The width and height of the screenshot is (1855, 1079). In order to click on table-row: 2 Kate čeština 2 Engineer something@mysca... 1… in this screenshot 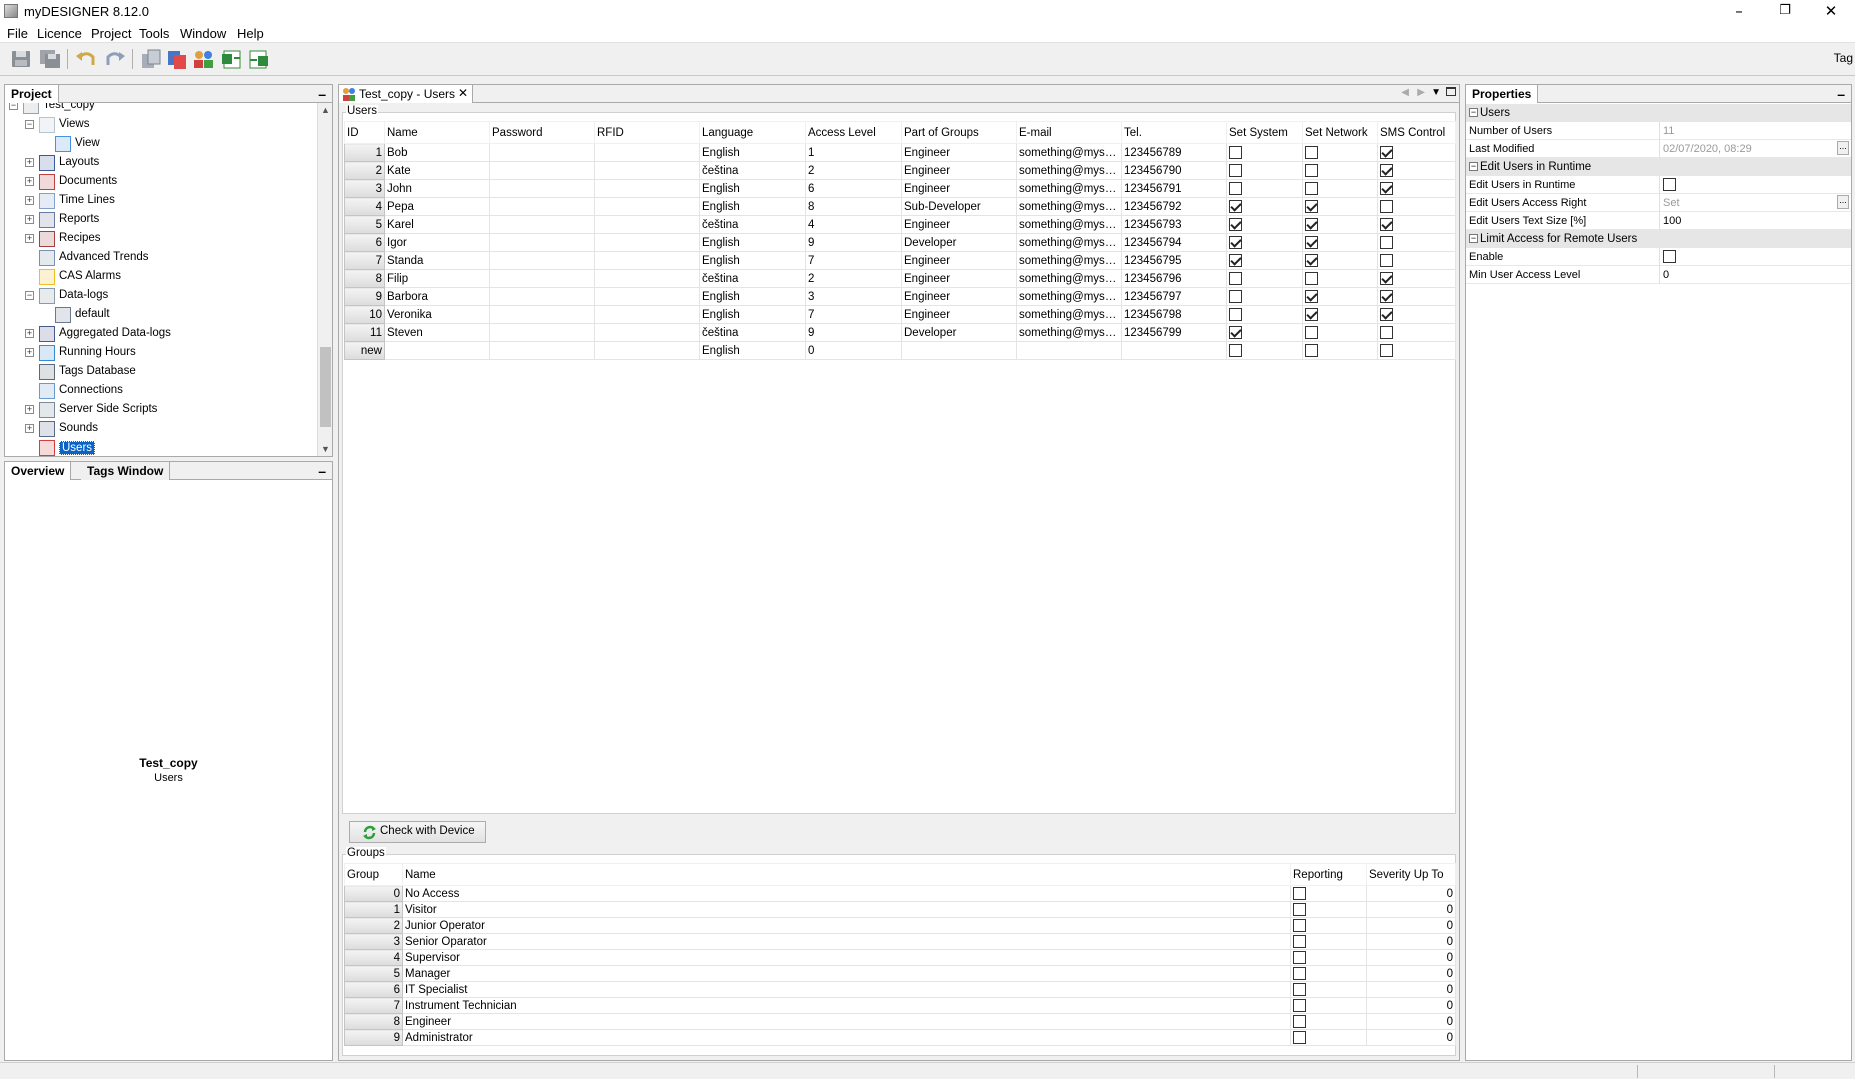, I will do `click(900, 170)`.